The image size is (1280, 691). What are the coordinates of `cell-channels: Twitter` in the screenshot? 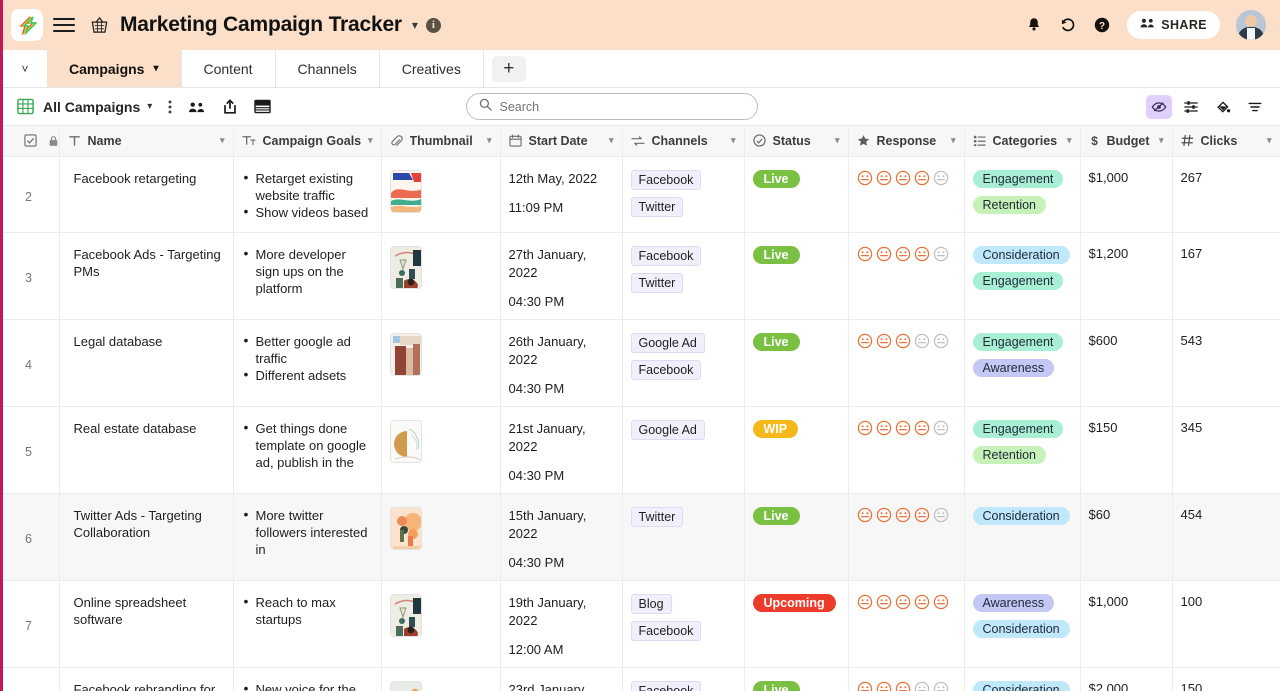 It's located at (683, 537).